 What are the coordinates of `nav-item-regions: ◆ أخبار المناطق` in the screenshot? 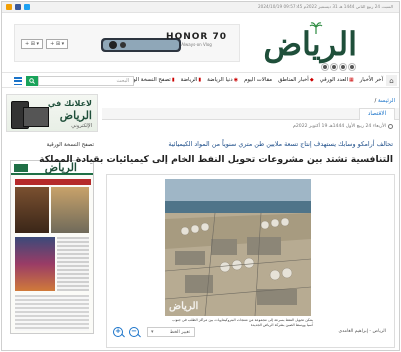 It's located at (296, 80).